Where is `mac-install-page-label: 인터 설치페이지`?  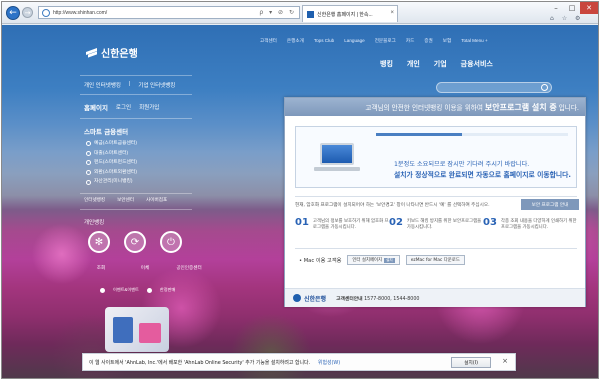
mac-install-page-label: 인터 설치페이지 is located at coordinates (367, 260).